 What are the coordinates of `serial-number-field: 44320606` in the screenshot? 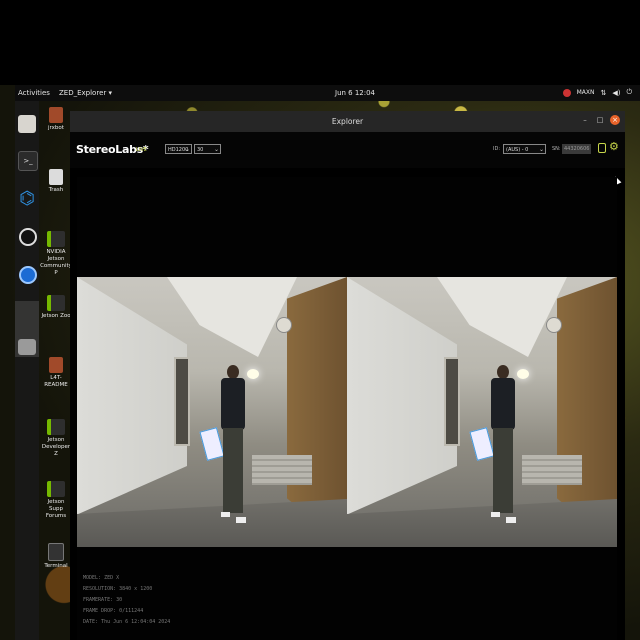 It's located at (576, 149).